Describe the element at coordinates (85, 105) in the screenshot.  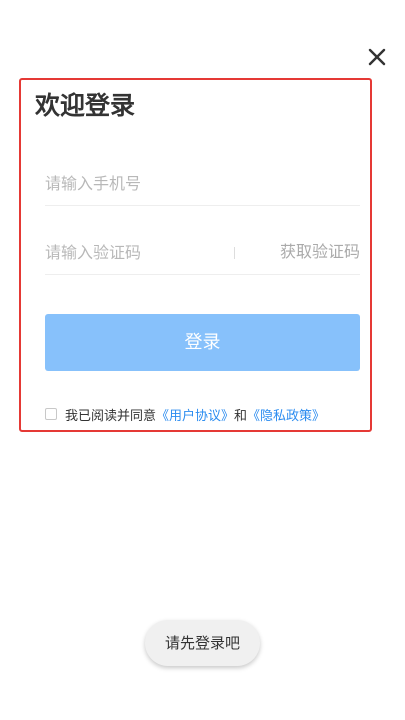
I see `page-title: 欢迎登录` at that location.